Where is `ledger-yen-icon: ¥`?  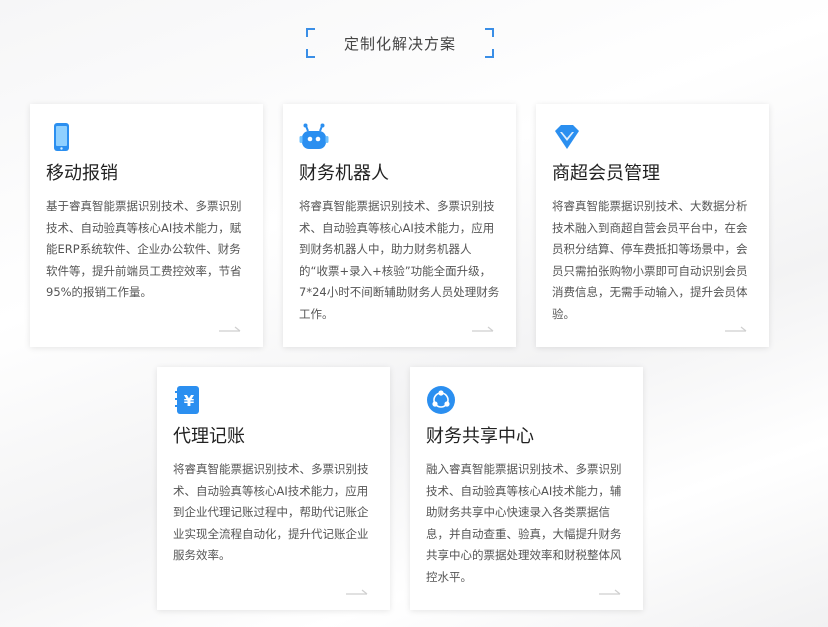 ledger-yen-icon: ¥ is located at coordinates (187, 400).